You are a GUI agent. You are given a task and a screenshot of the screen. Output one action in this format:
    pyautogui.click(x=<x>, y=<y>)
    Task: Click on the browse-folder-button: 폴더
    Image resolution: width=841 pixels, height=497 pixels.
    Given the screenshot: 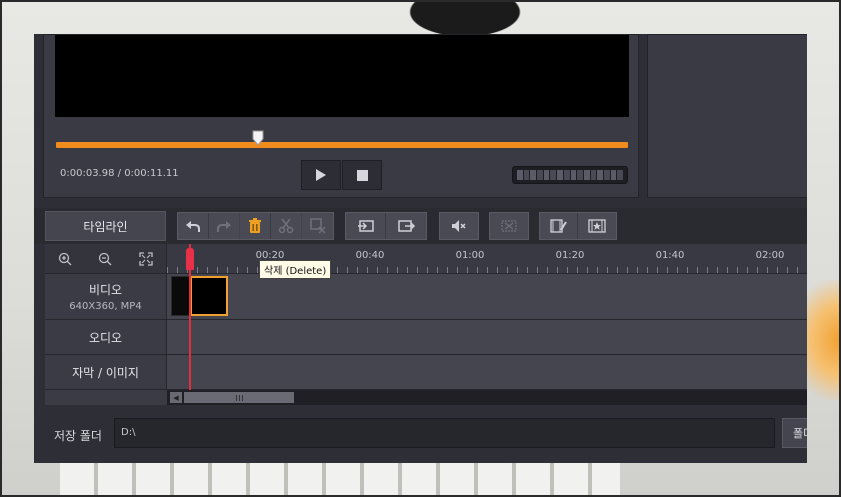 What is the action you would take?
    pyautogui.click(x=794, y=433)
    